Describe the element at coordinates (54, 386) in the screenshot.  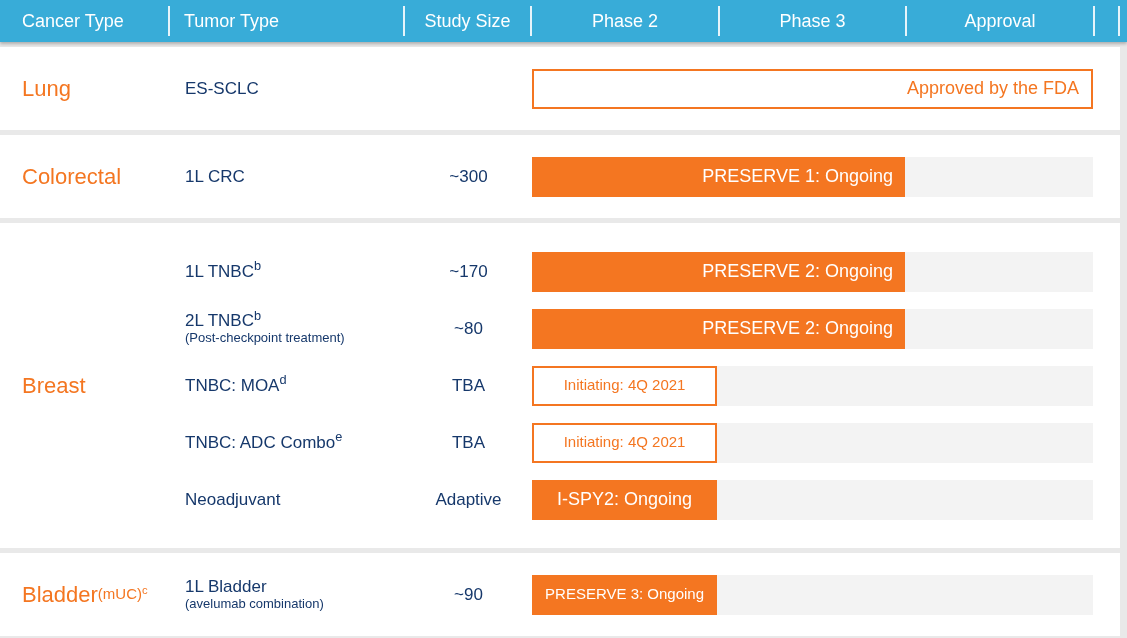
I see `cancer-type: Breast` at that location.